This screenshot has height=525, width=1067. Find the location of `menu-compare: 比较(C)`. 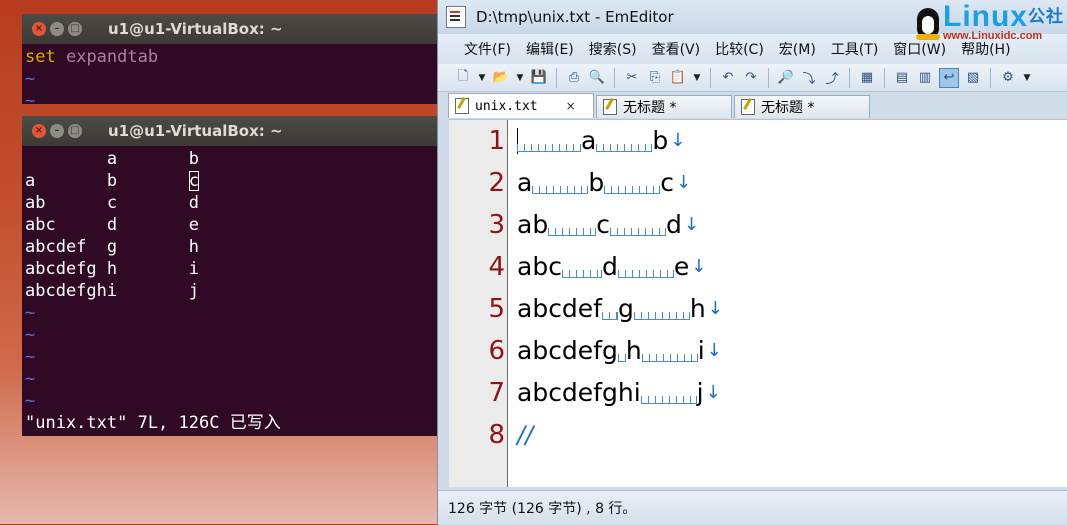

menu-compare: 比较(C) is located at coordinates (739, 49).